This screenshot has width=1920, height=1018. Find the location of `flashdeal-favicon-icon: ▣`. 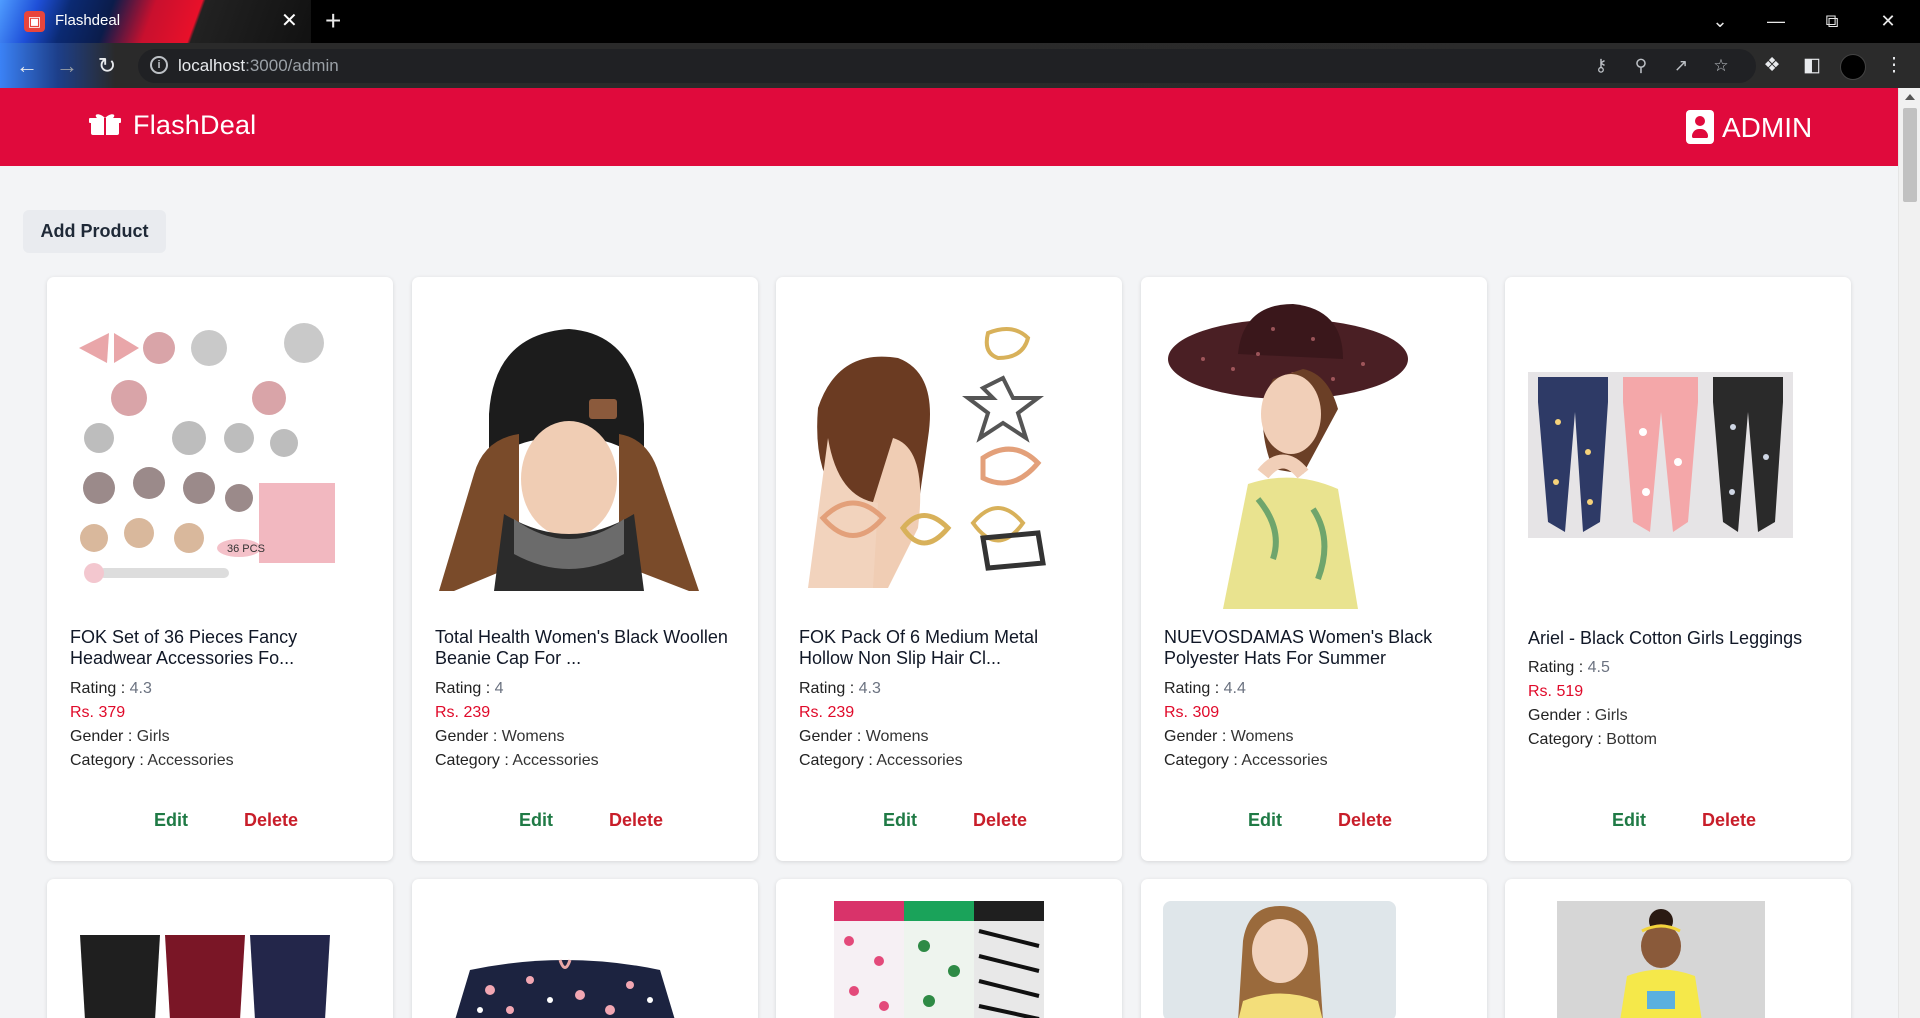

flashdeal-favicon-icon: ▣ is located at coordinates (34, 21).